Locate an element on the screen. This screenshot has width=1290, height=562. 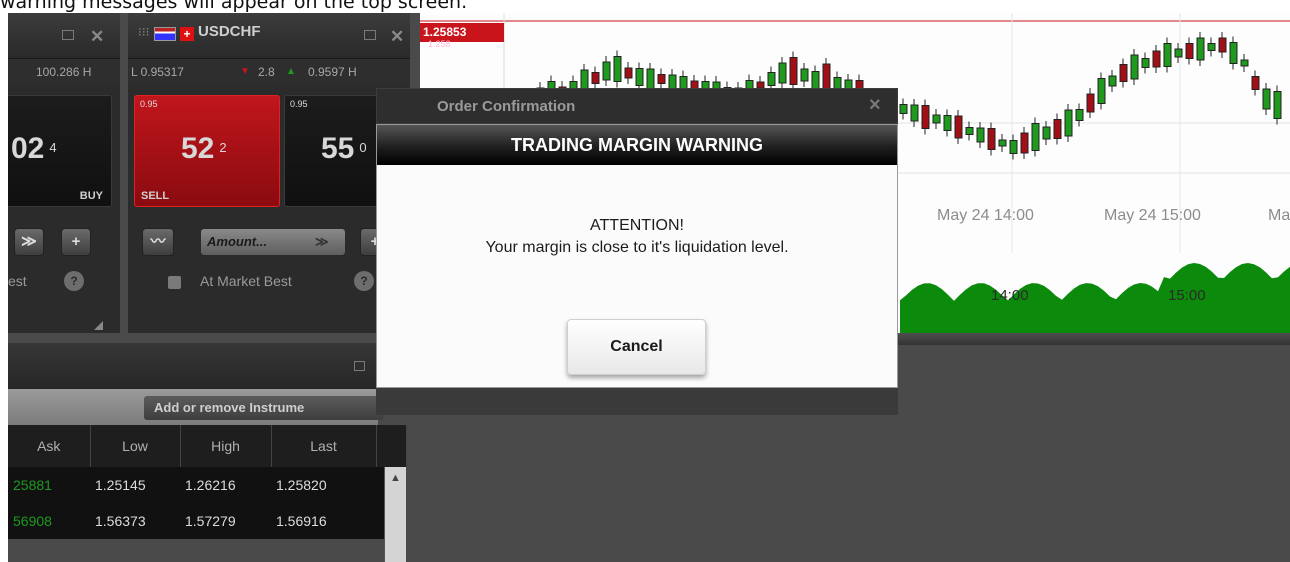
cancel-button: Cancel is located at coordinates (636, 347).